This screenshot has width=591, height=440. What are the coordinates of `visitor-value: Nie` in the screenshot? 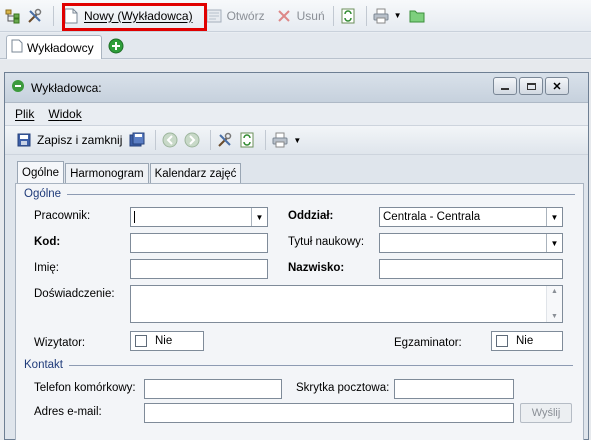 It's located at (164, 341).